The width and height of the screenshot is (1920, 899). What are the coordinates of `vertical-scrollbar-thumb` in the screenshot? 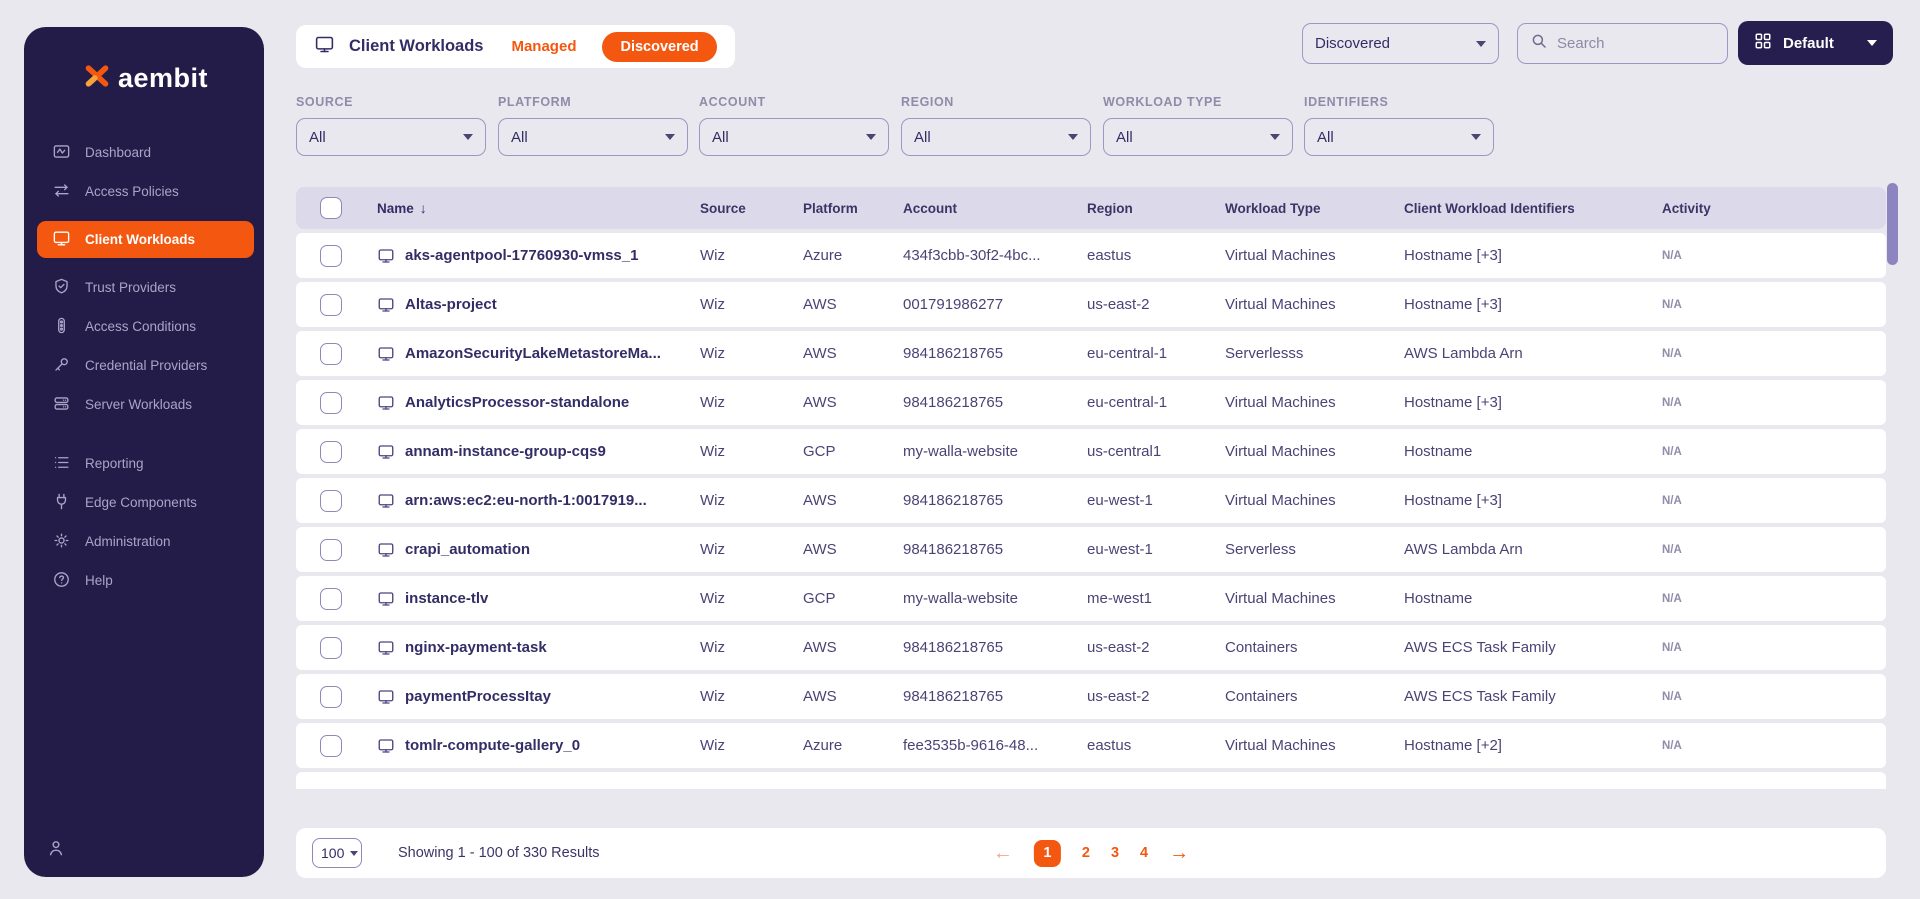 It's located at (1892, 224).